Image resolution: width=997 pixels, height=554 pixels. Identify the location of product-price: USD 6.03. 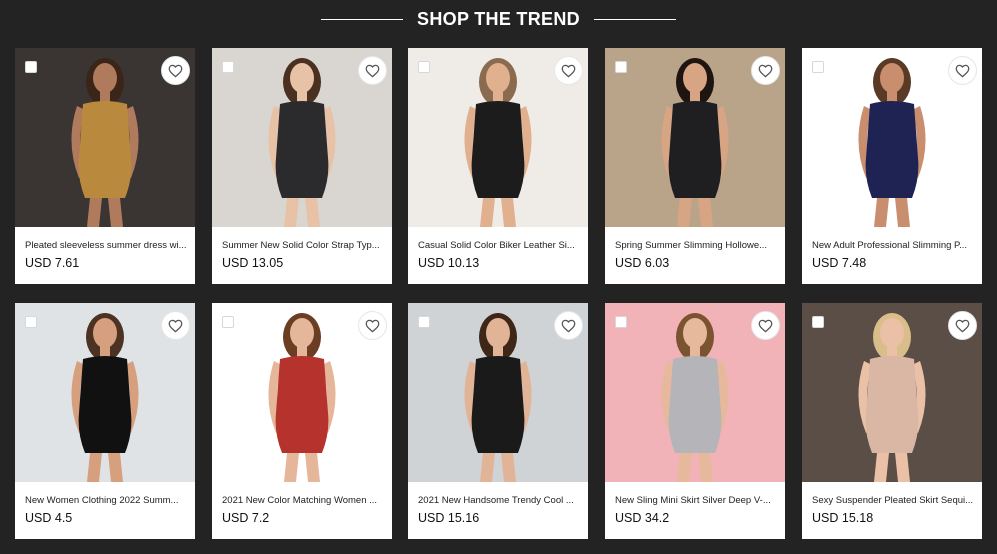
(642, 263).